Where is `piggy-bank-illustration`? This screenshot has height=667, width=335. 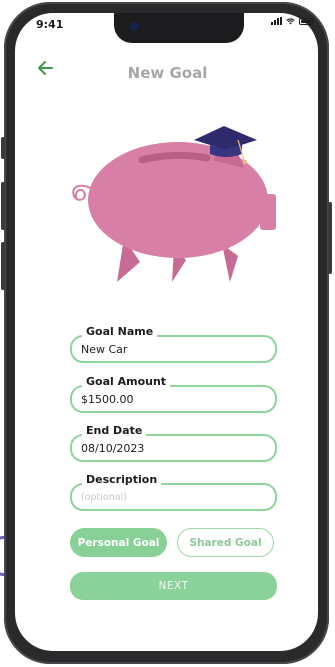 piggy-bank-illustration is located at coordinates (174, 204).